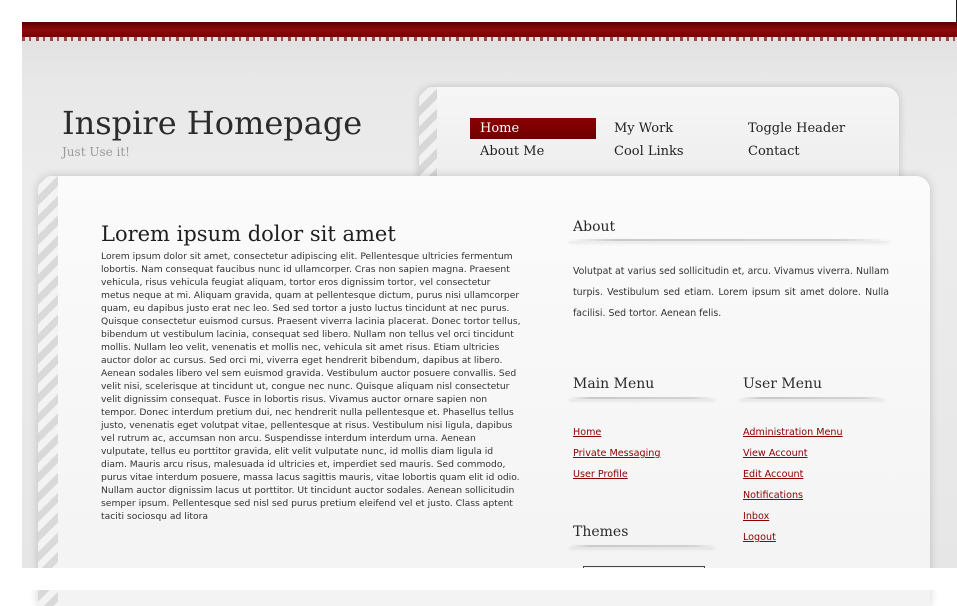 This screenshot has height=606, width=957. I want to click on themes-block-divider, so click(642, 546).